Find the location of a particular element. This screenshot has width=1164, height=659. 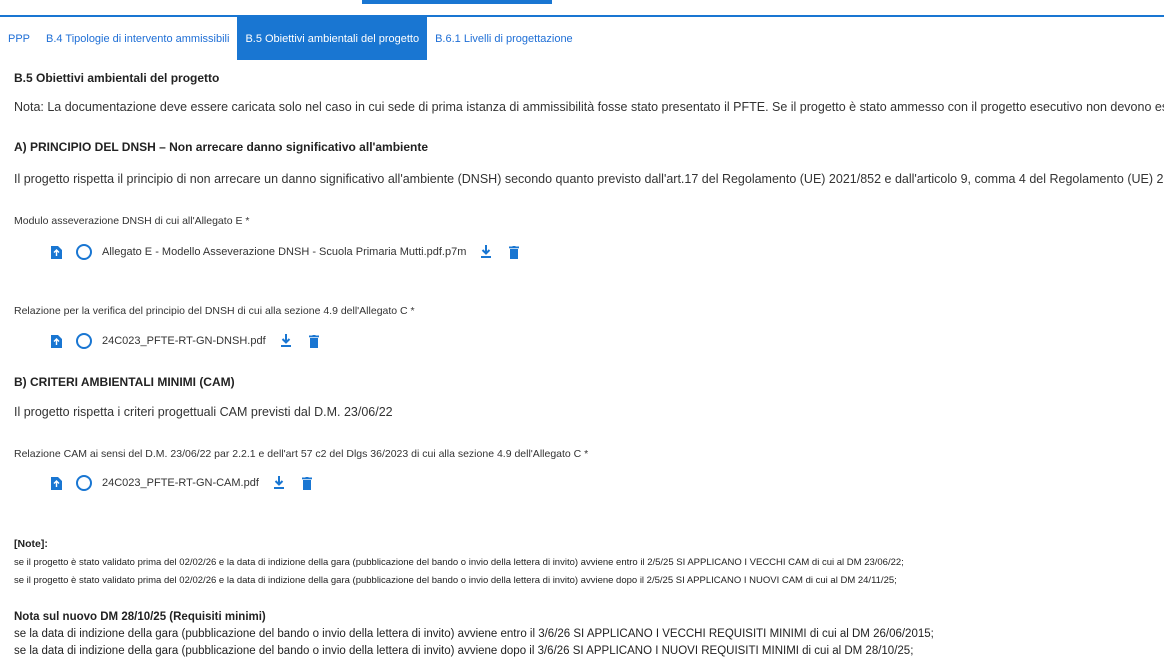

tab-obiettivi-ambientali: B.5 Obiettivi ambientali del progetto is located at coordinates (332, 38).